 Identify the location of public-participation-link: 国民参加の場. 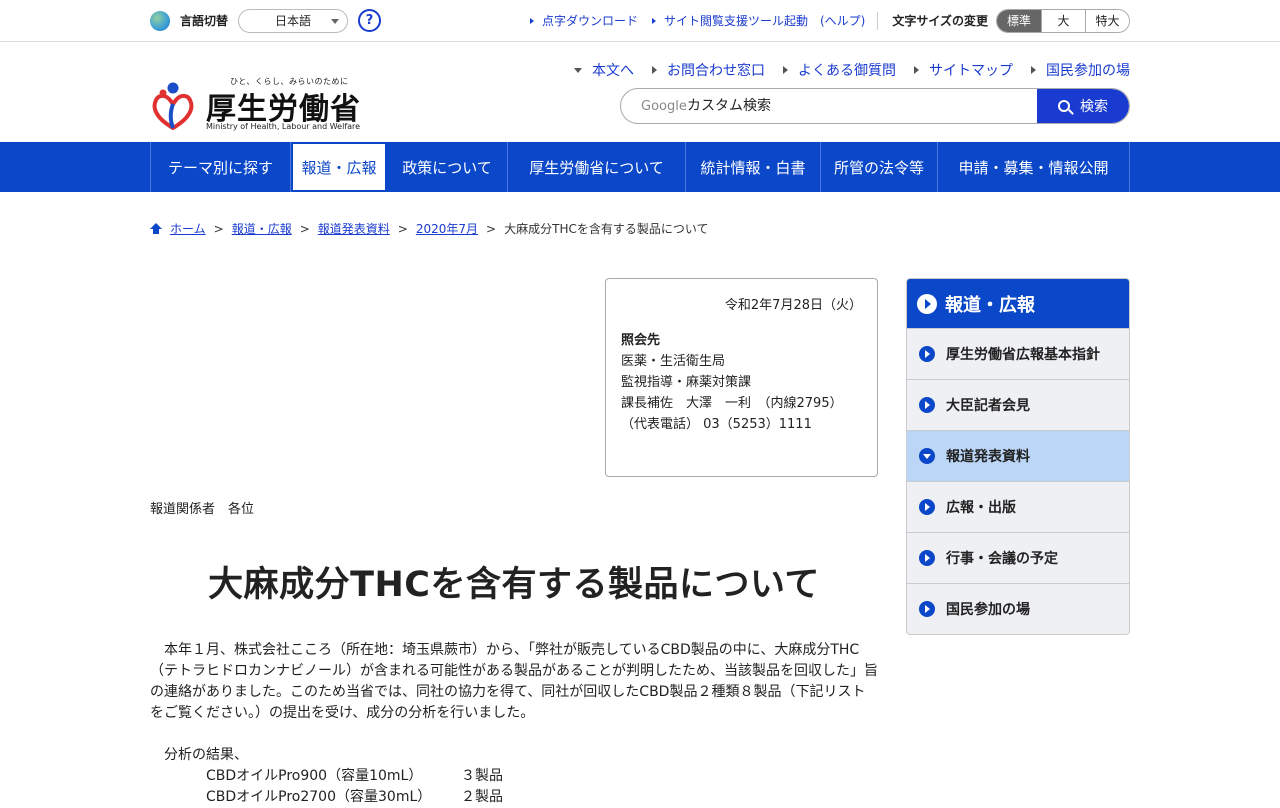
(1080, 70).